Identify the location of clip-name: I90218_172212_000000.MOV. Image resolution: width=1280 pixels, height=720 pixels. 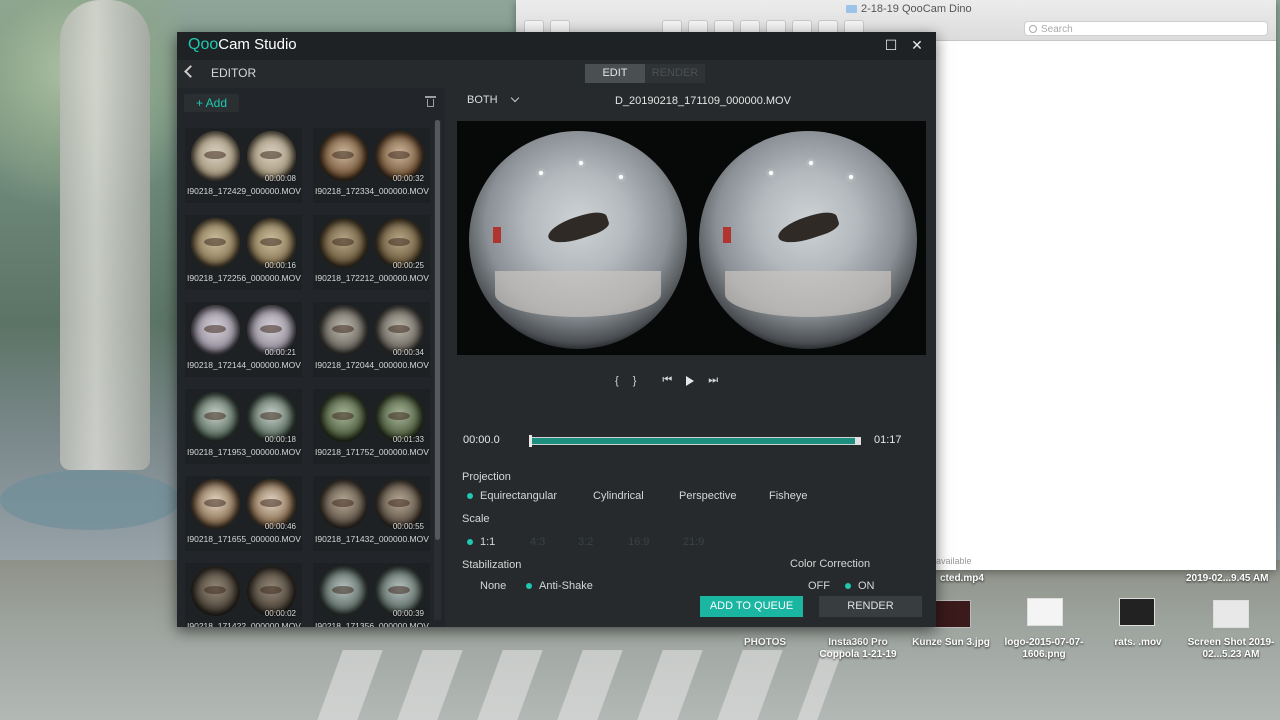
(372, 278).